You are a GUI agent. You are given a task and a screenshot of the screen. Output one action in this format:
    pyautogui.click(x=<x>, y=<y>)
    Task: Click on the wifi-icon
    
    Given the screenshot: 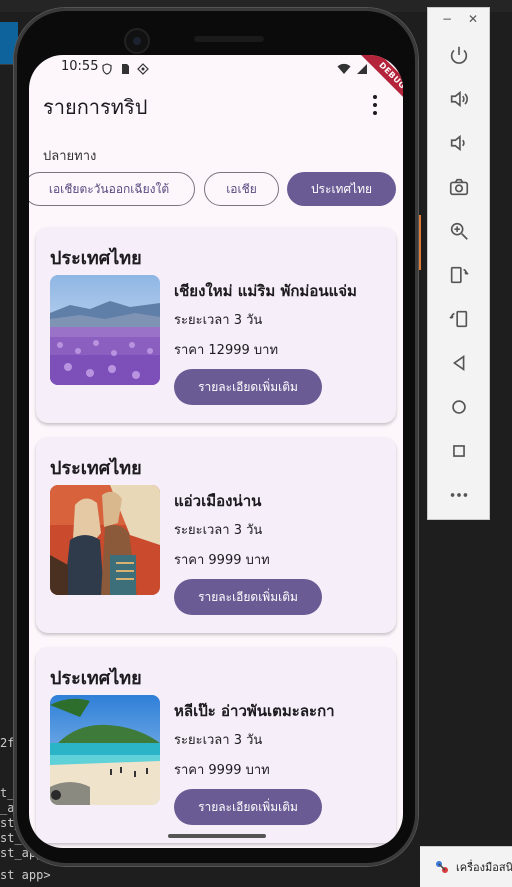 What is the action you would take?
    pyautogui.click(x=344, y=69)
    